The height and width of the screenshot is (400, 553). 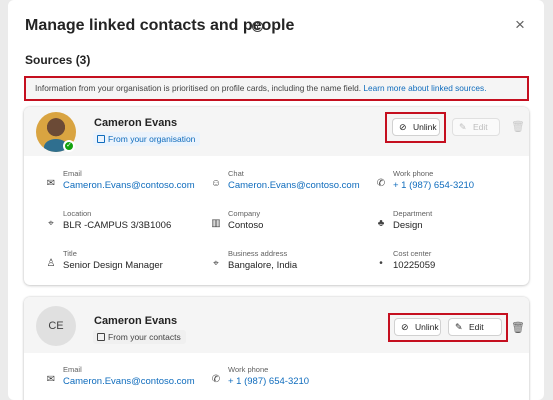 I want to click on field-value: BLR -CAMPUS 3/3B1006, so click(x=117, y=225).